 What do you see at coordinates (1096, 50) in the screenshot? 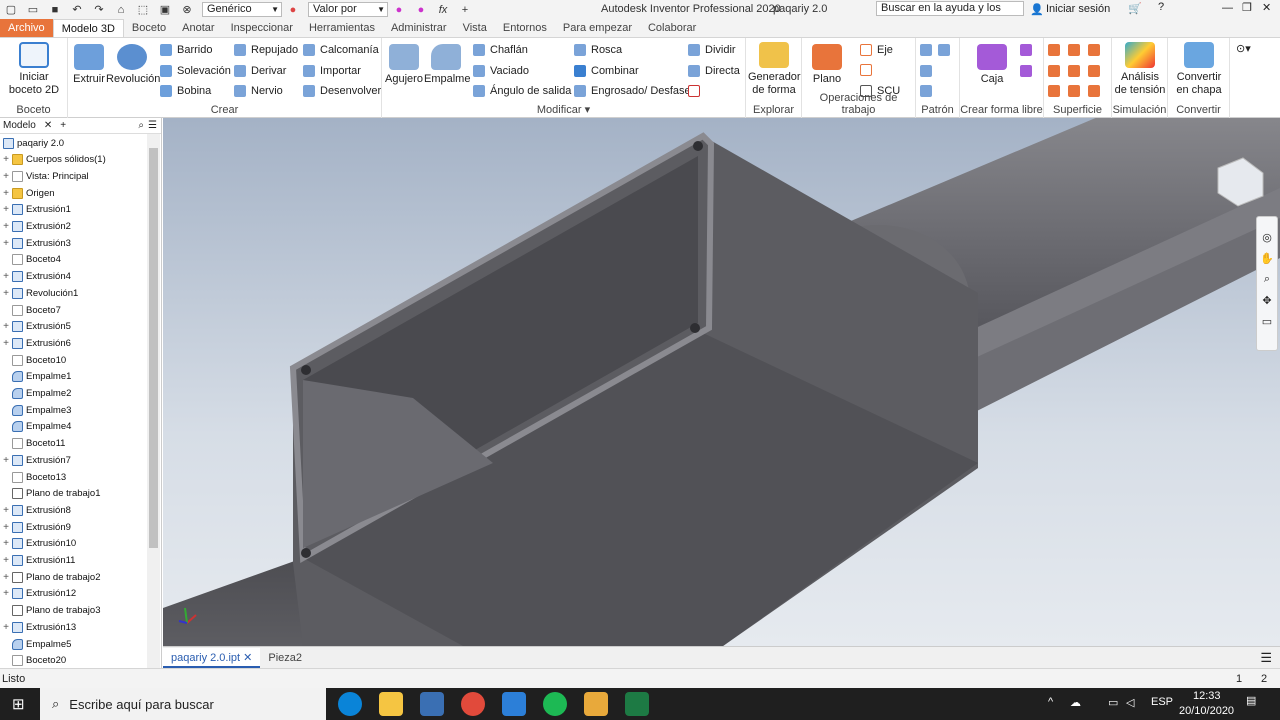
I see `patch-button` at bounding box center [1096, 50].